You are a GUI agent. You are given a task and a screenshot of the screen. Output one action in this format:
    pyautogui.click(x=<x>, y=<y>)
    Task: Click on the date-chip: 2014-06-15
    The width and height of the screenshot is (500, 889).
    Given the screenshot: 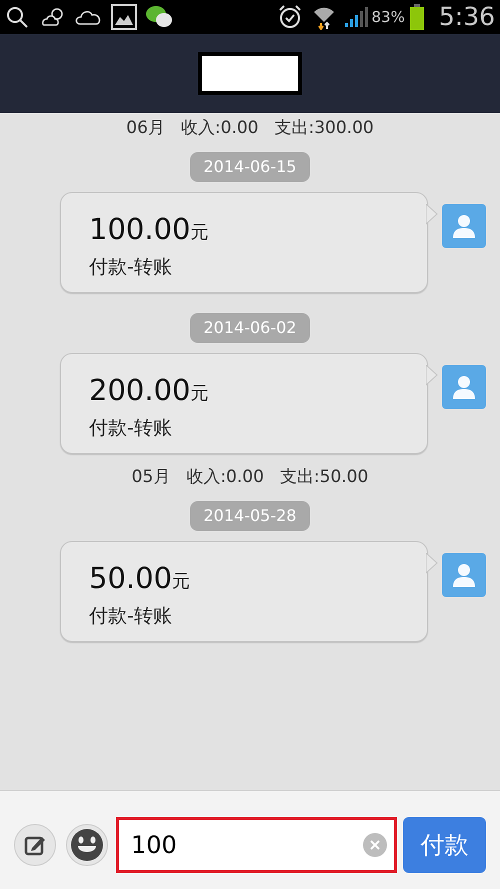 What is the action you would take?
    pyautogui.click(x=250, y=167)
    